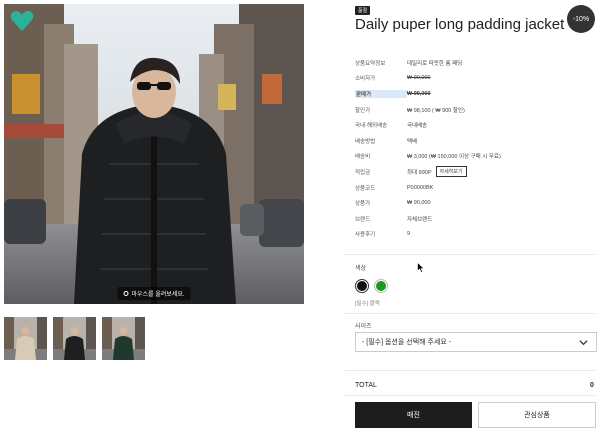  Describe the element at coordinates (409, 234) in the screenshot. I see `review-count: 9` at that location.